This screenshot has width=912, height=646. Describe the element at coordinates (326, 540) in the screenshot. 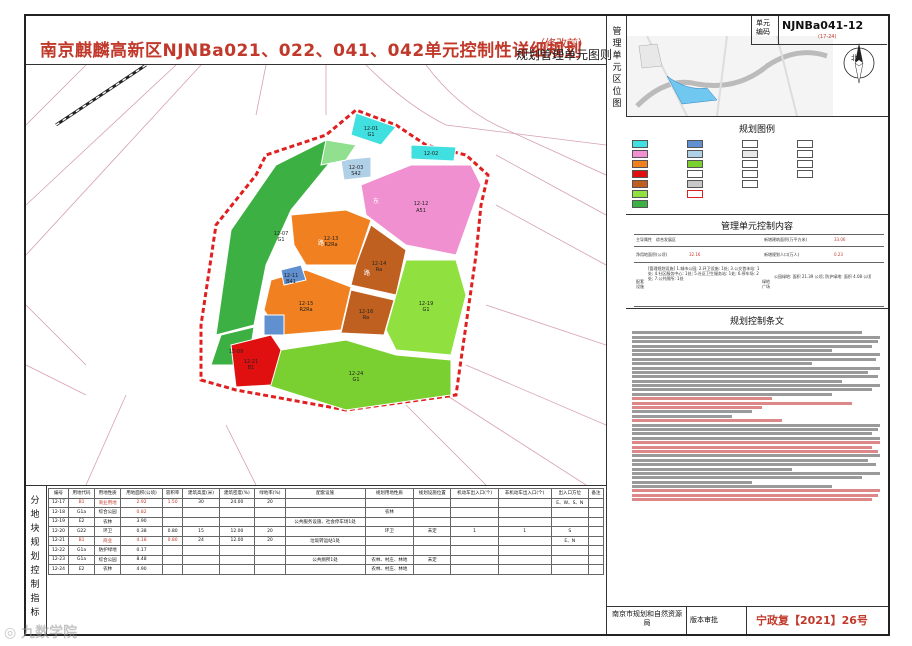

I see `table-row: 12-21 B1 商业 4.18 0.80 24 12.00 20 垃圾转运站1处 E、N` at that location.